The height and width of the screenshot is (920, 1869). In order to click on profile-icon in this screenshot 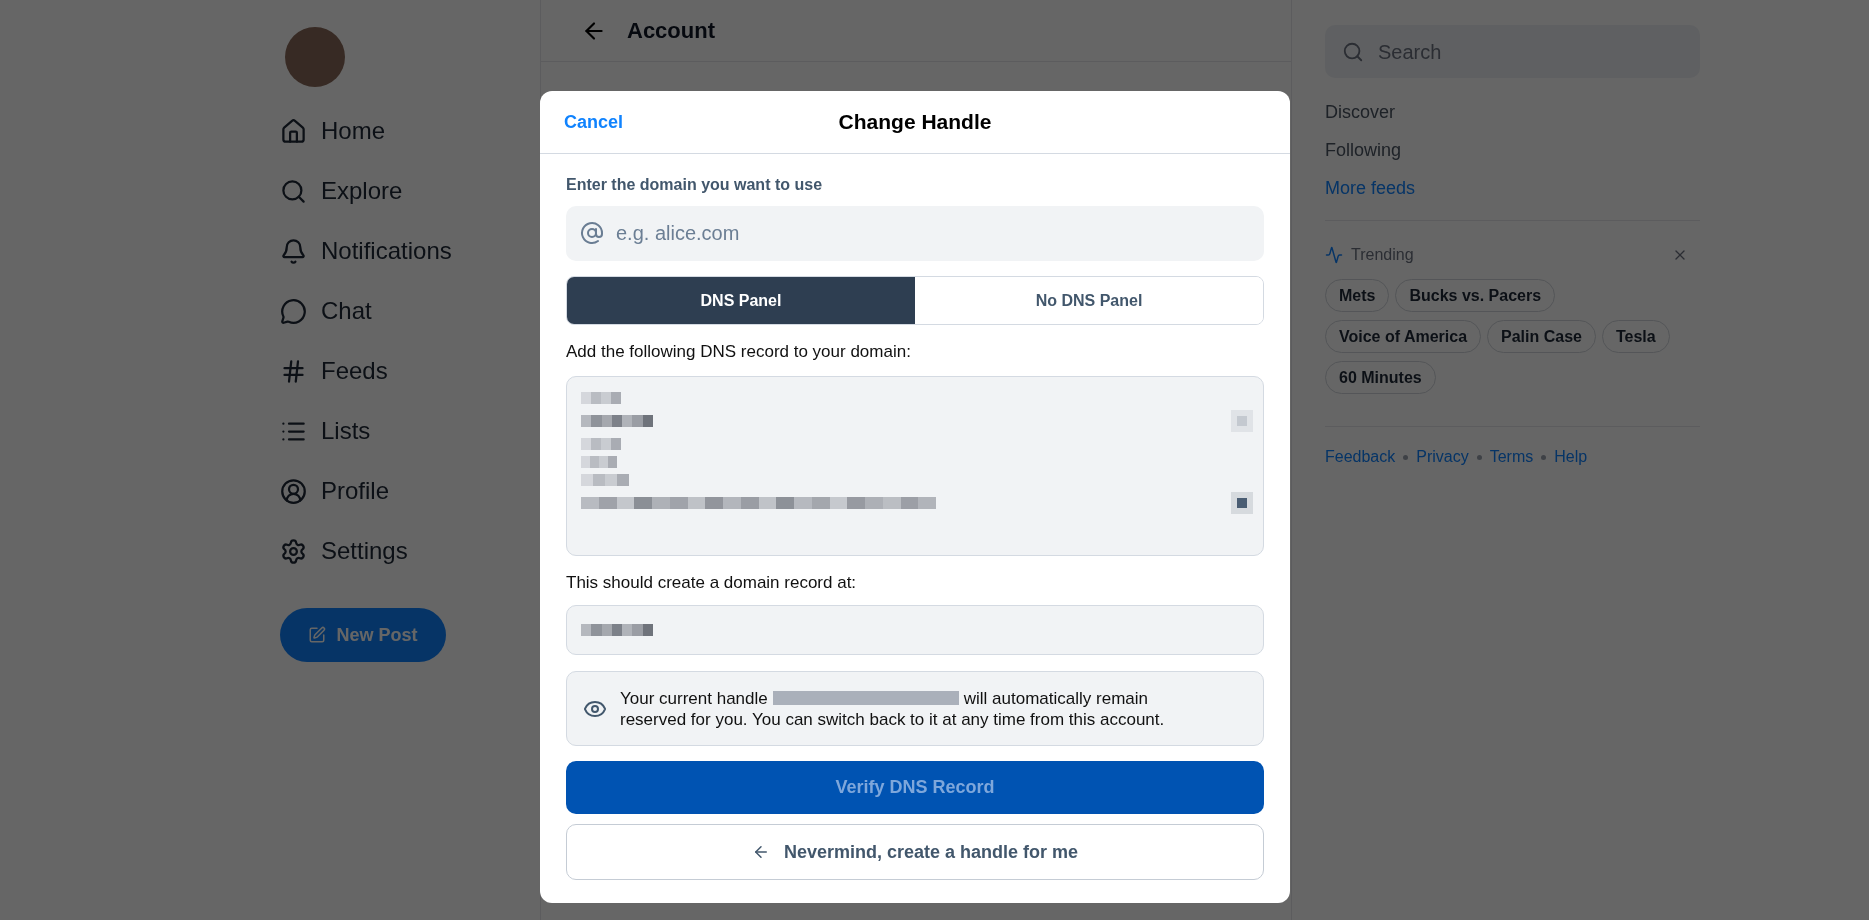, I will do `click(293, 491)`.